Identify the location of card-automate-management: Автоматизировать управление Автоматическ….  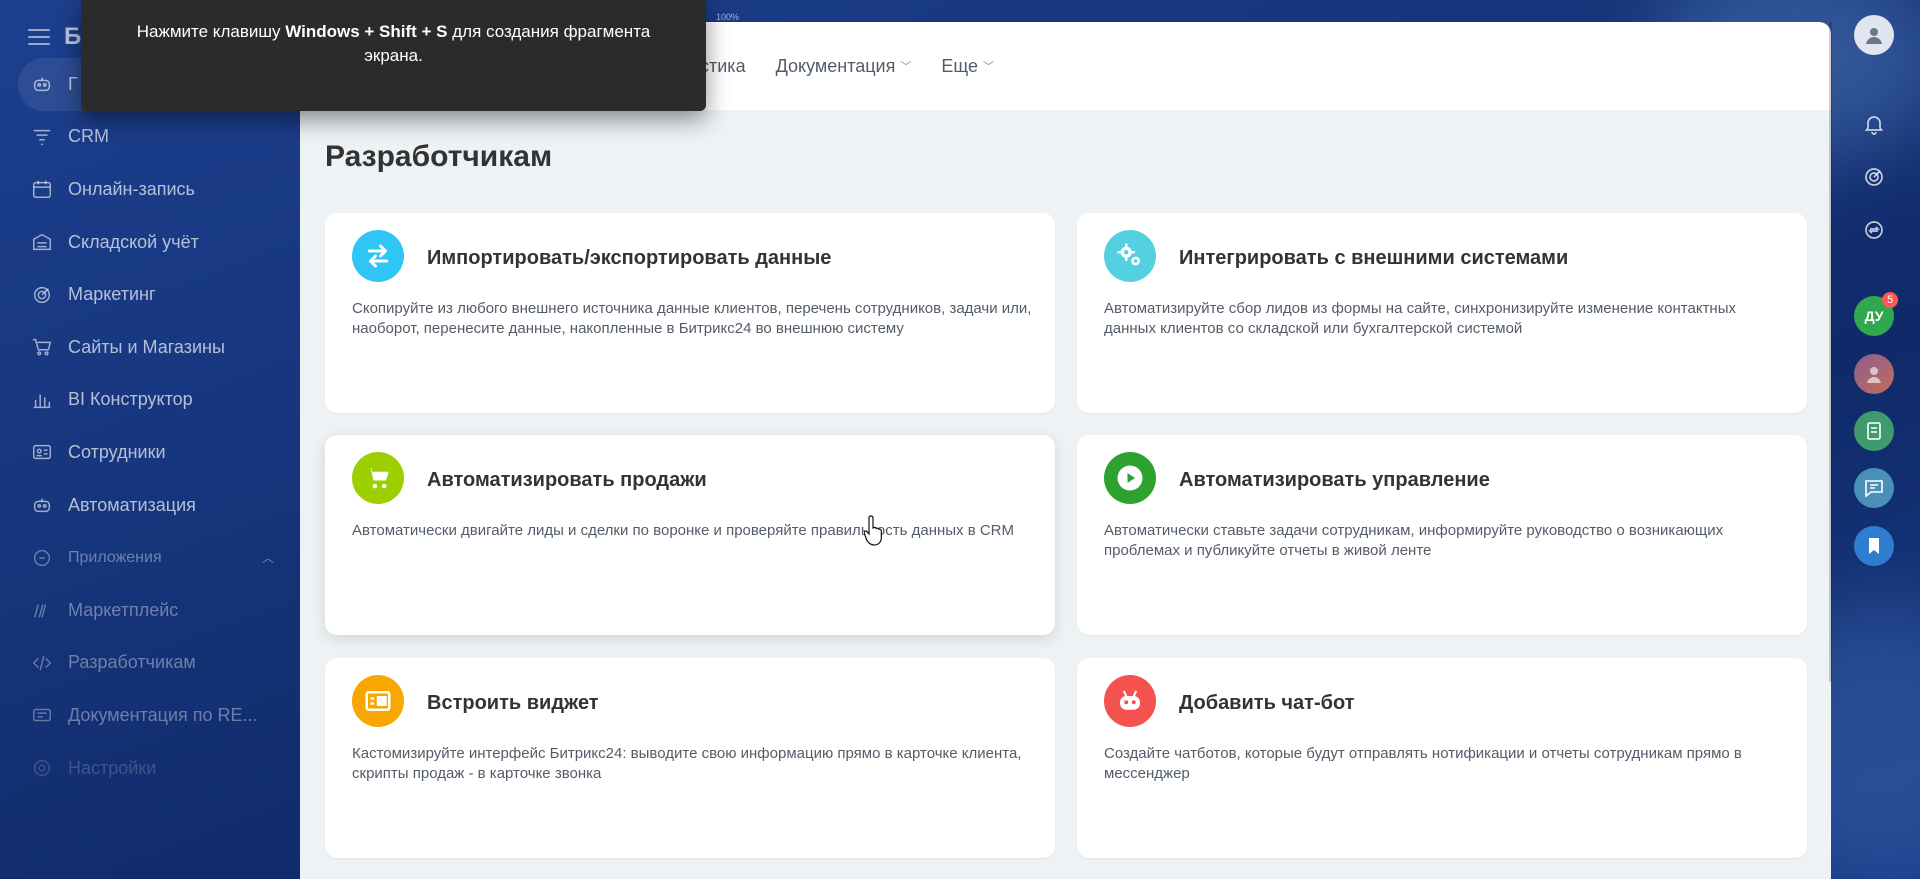
(1442, 535).